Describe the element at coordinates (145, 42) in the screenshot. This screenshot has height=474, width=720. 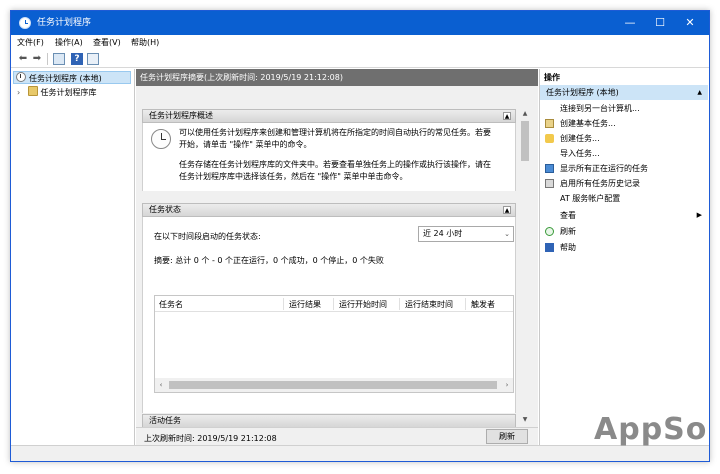
I see `menu-help: 帮助(H)` at that location.